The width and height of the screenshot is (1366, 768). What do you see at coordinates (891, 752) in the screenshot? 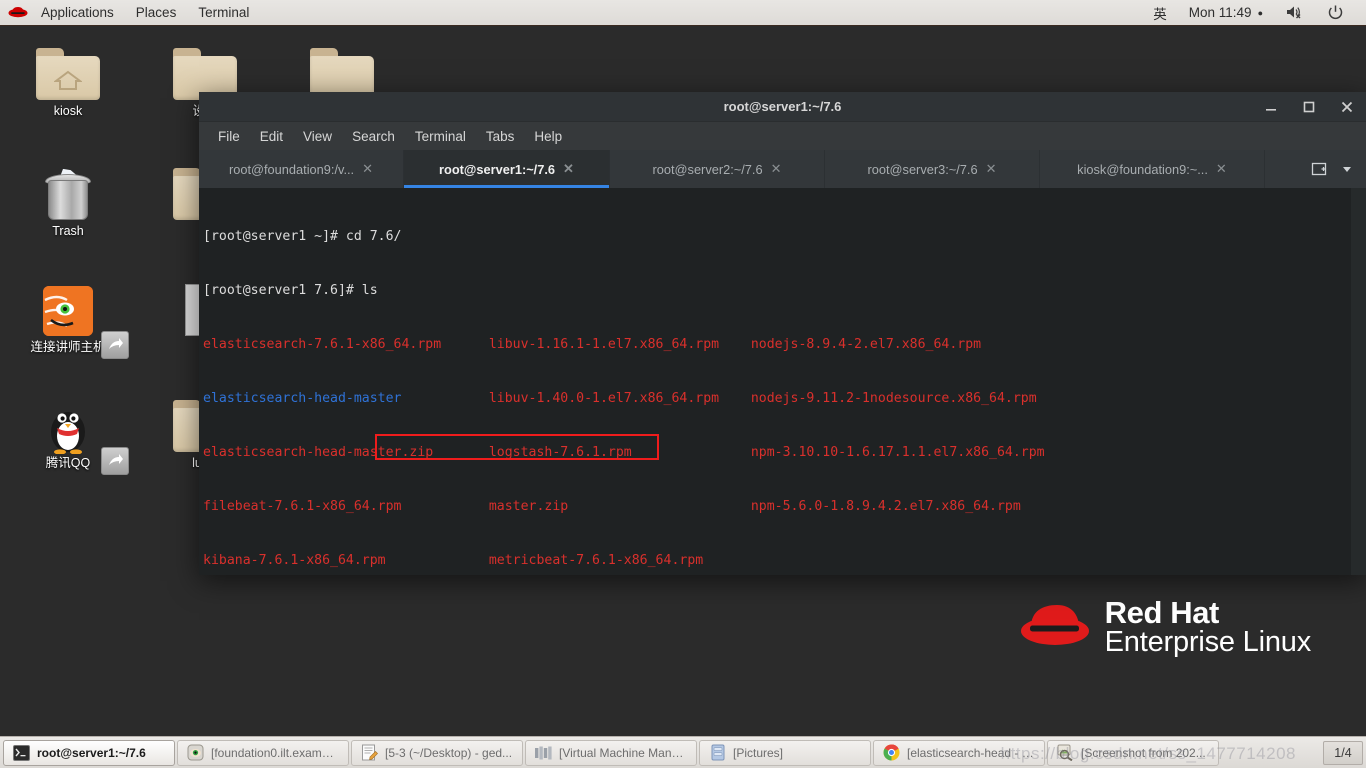
I see `chrome-icon` at bounding box center [891, 752].